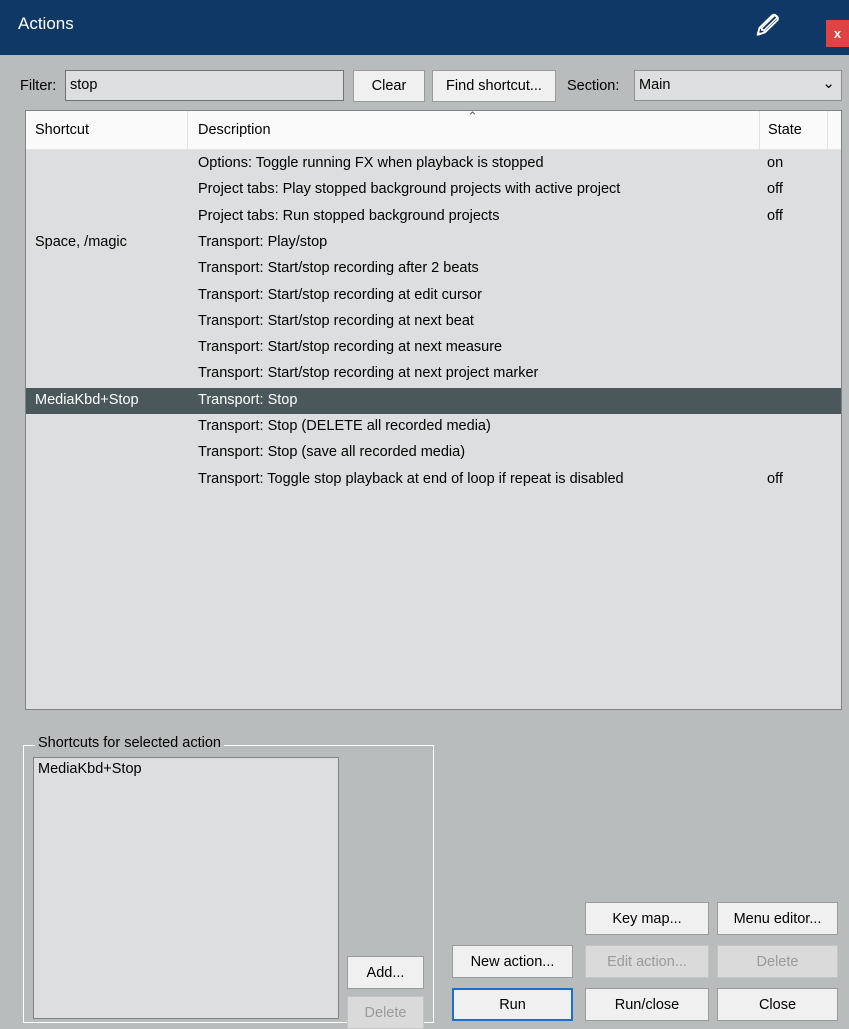 The height and width of the screenshot is (1029, 849). Describe the element at coordinates (234, 130) in the screenshot. I see `column-header-description: Description` at that location.